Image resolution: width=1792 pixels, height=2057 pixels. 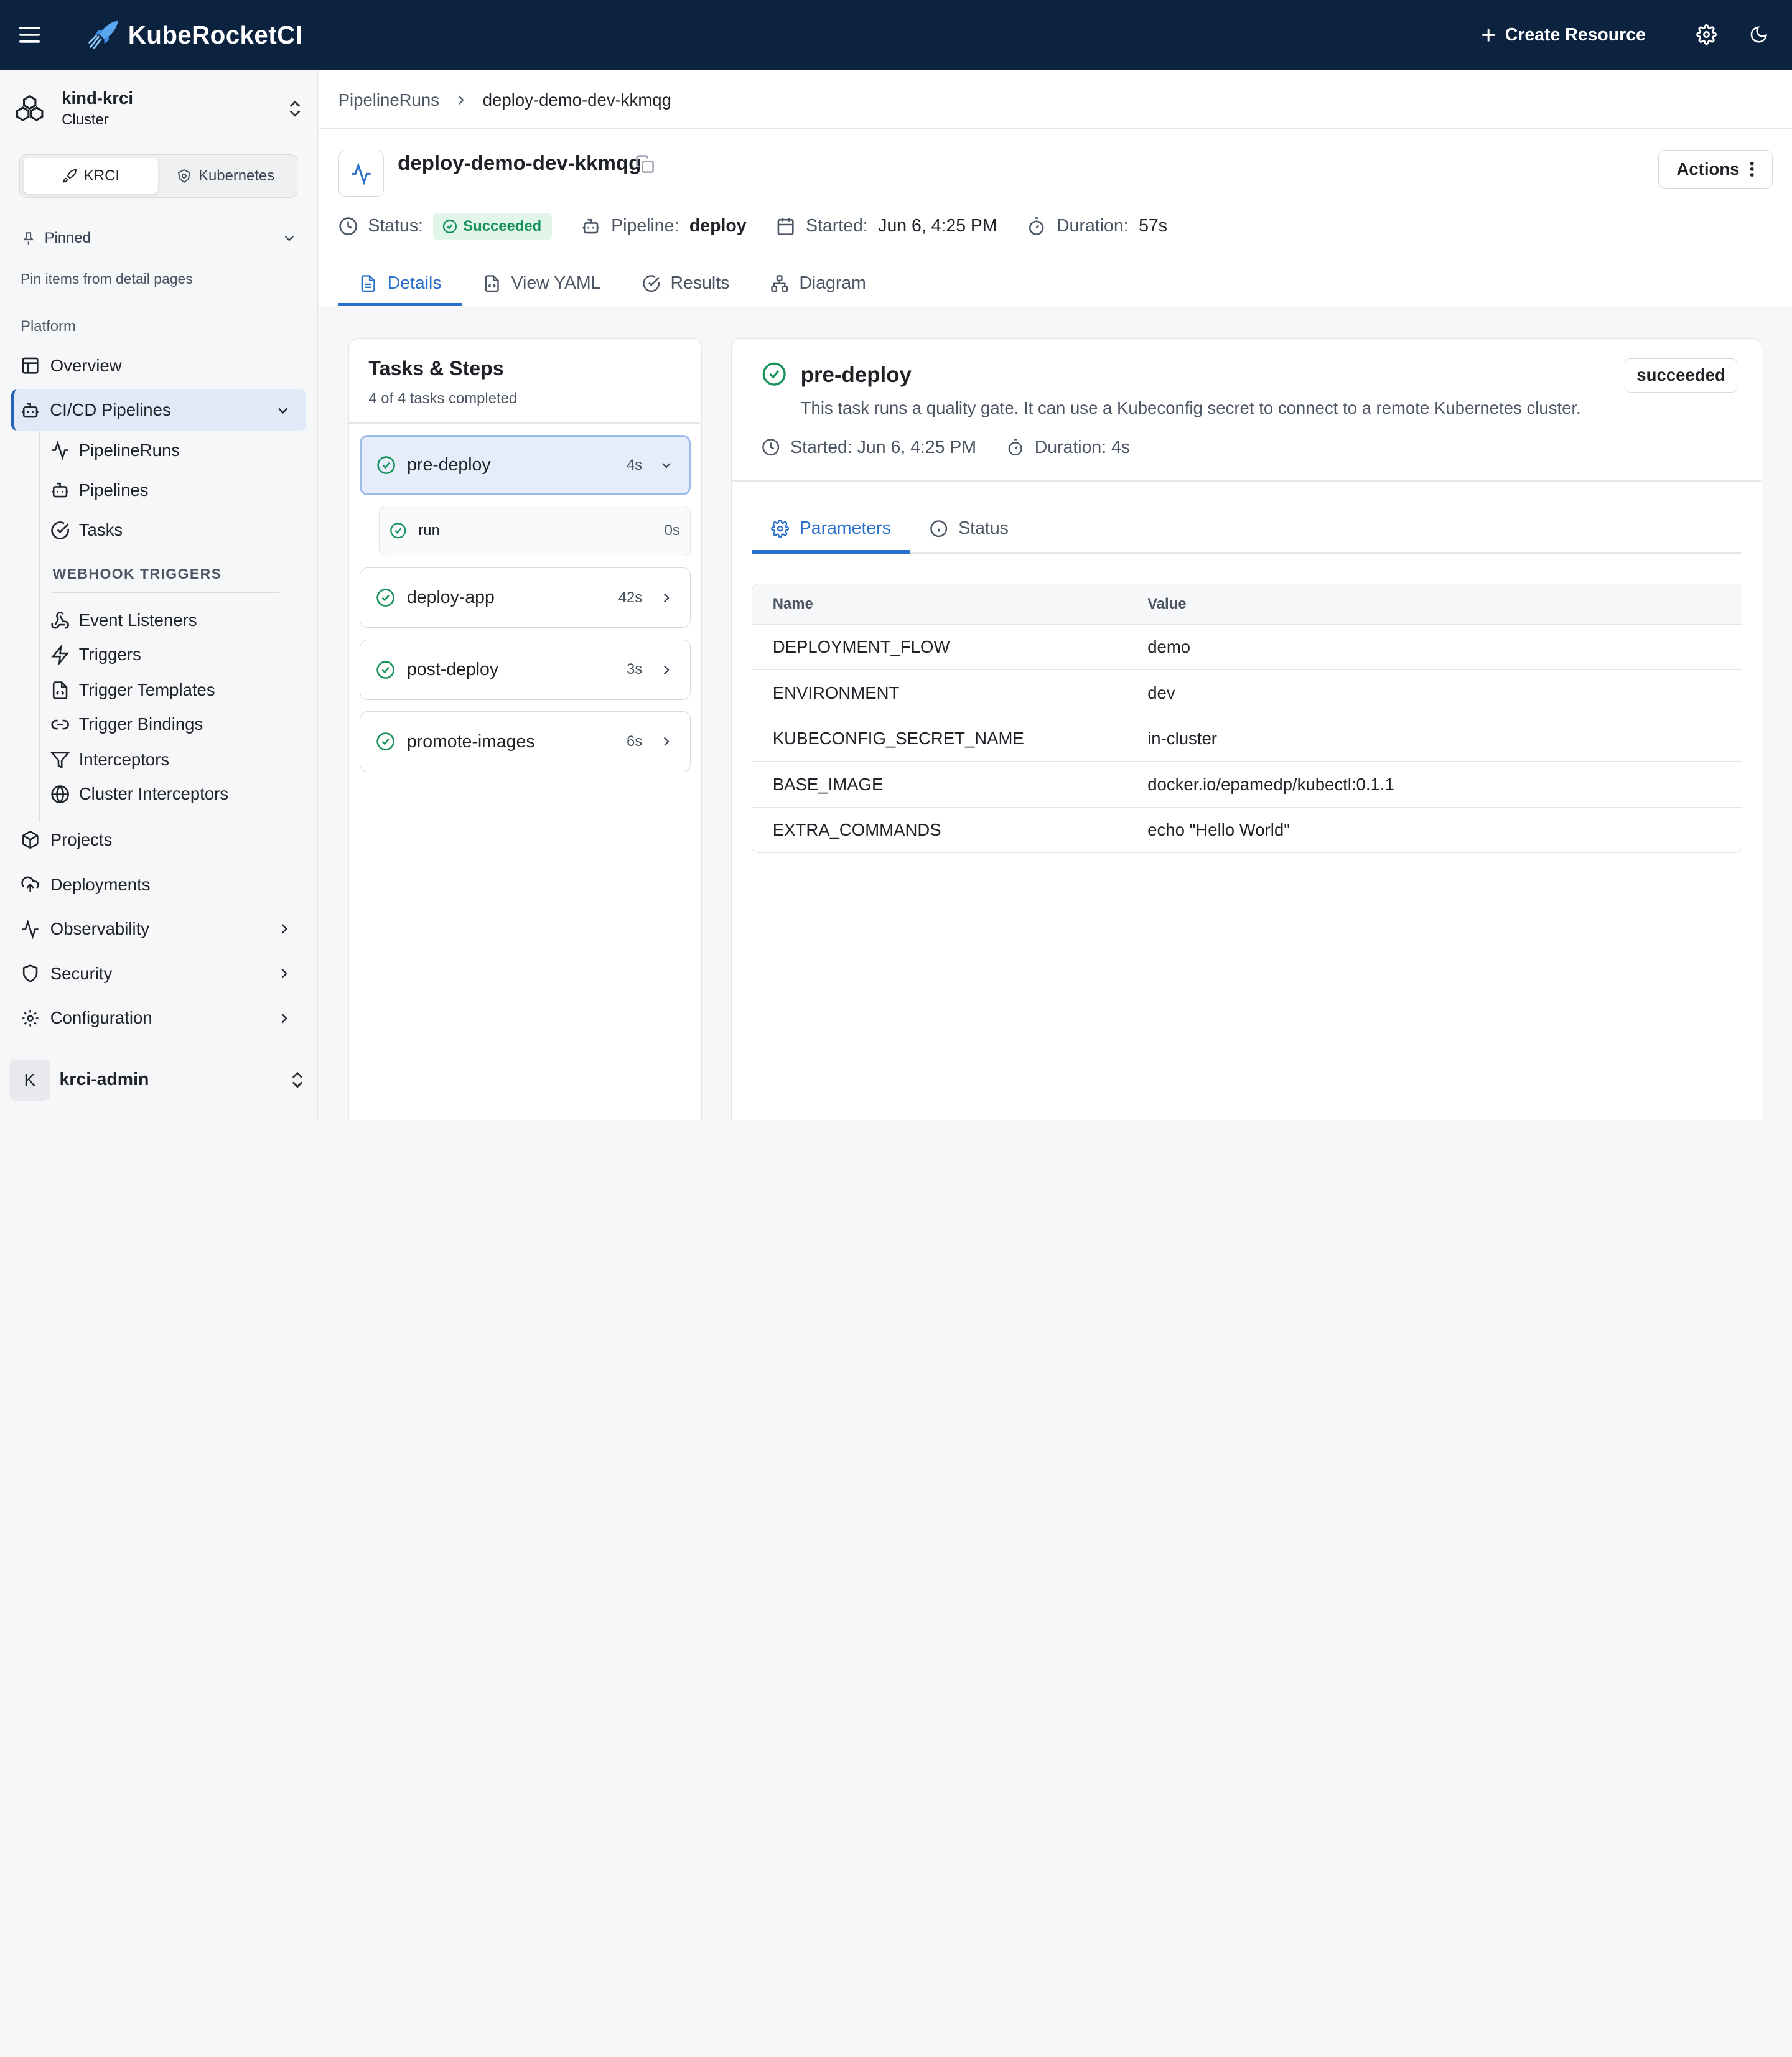 I want to click on more-vertical-icon, so click(x=1752, y=169).